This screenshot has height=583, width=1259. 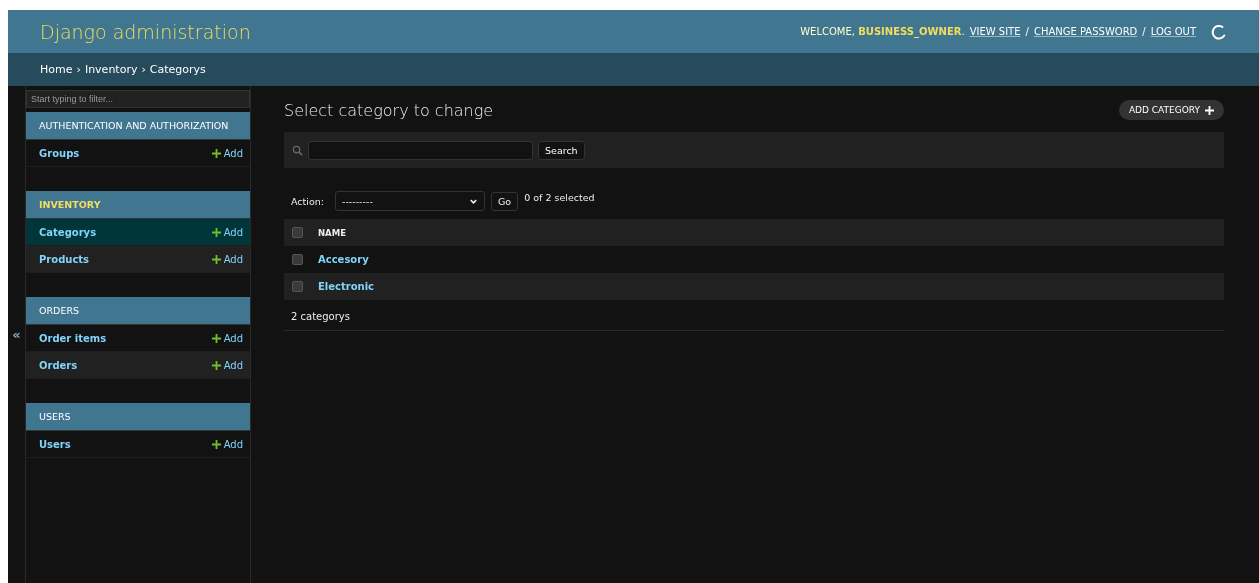 I want to click on model-link: Orders, so click(x=58, y=365).